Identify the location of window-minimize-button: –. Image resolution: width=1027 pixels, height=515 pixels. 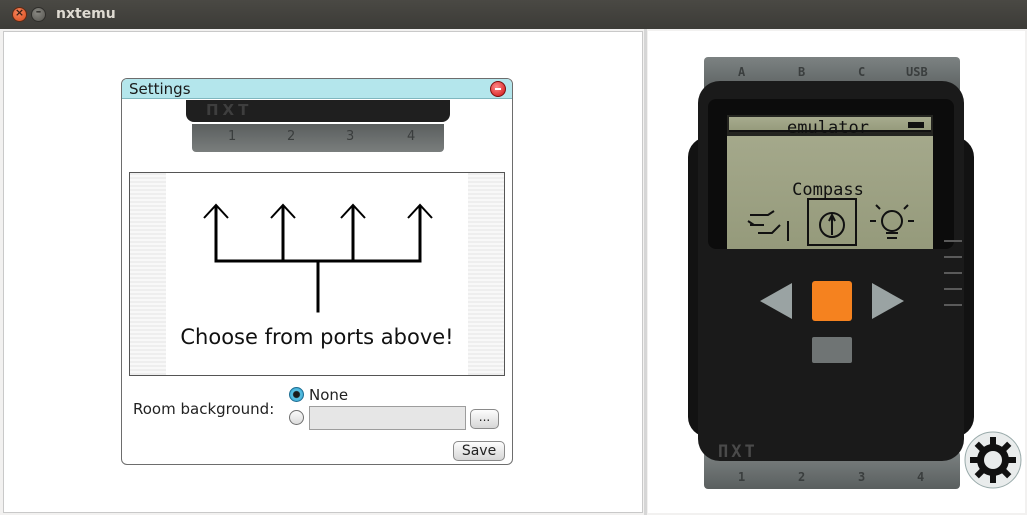
(38, 13).